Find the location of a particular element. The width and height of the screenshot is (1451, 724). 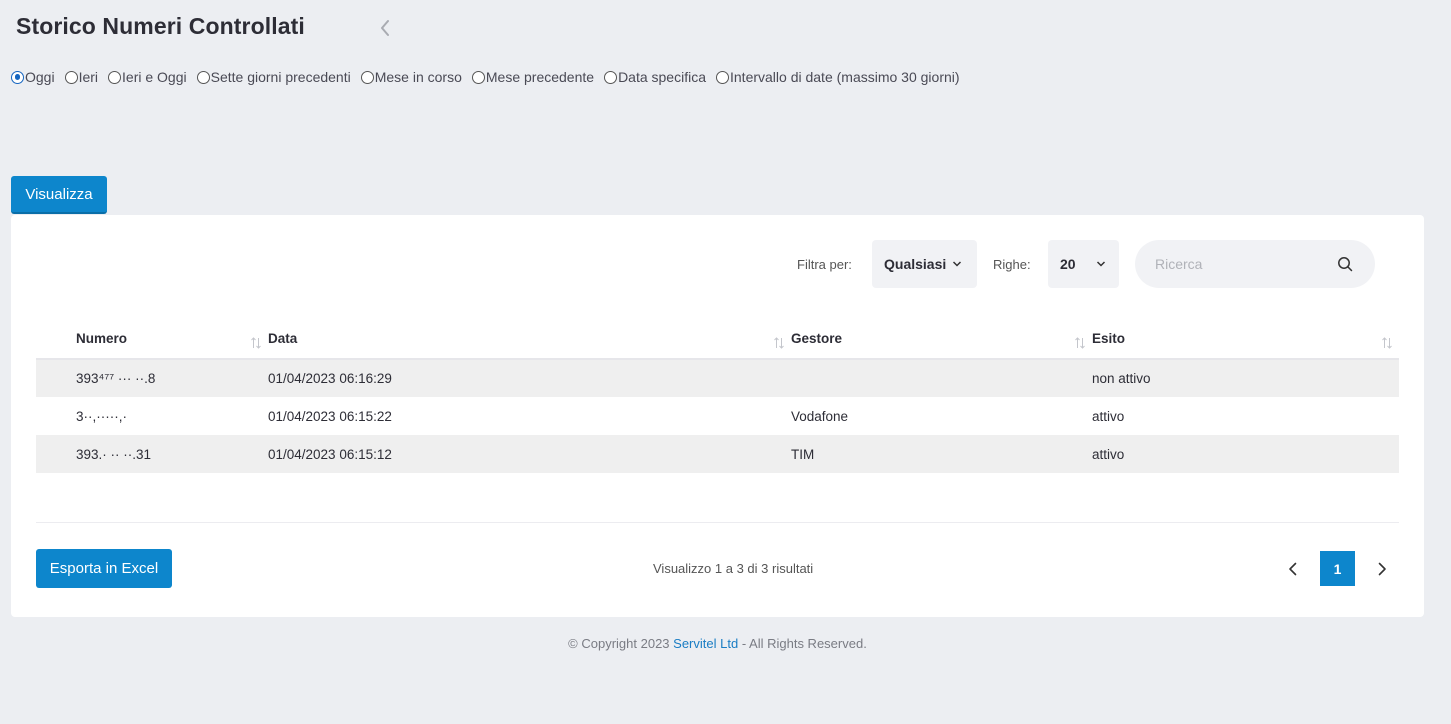

radio-option-sette-giorni: Sette giorni precedenti is located at coordinates (273, 77).